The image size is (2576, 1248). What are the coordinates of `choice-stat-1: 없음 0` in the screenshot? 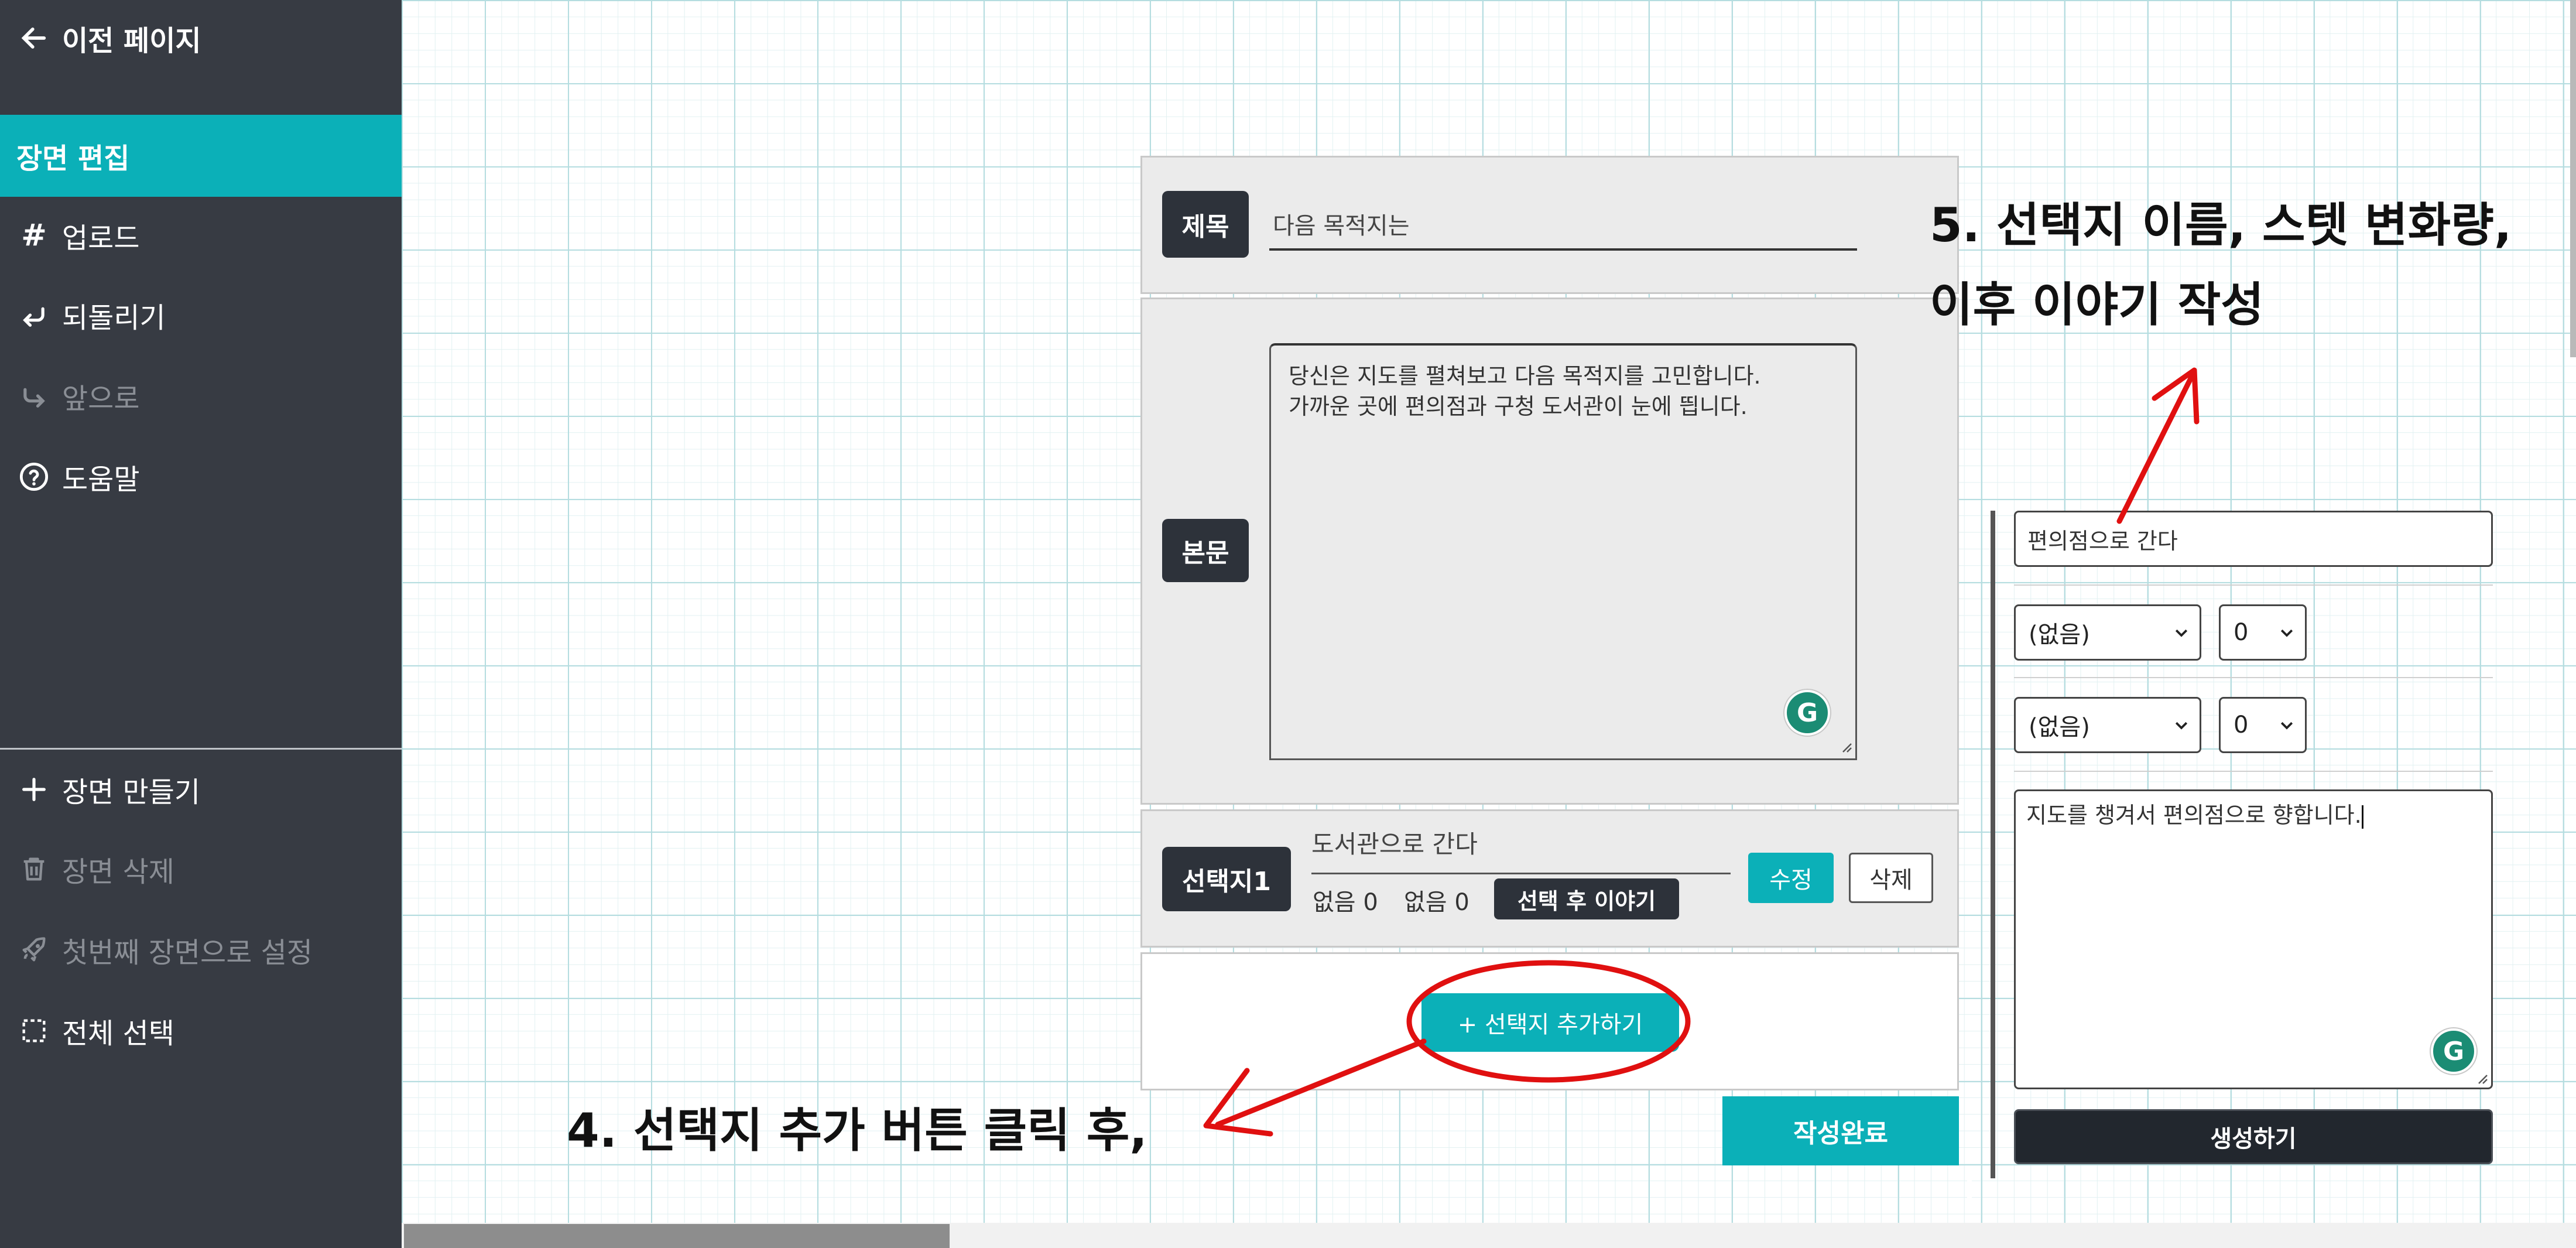 It's located at (1345, 902).